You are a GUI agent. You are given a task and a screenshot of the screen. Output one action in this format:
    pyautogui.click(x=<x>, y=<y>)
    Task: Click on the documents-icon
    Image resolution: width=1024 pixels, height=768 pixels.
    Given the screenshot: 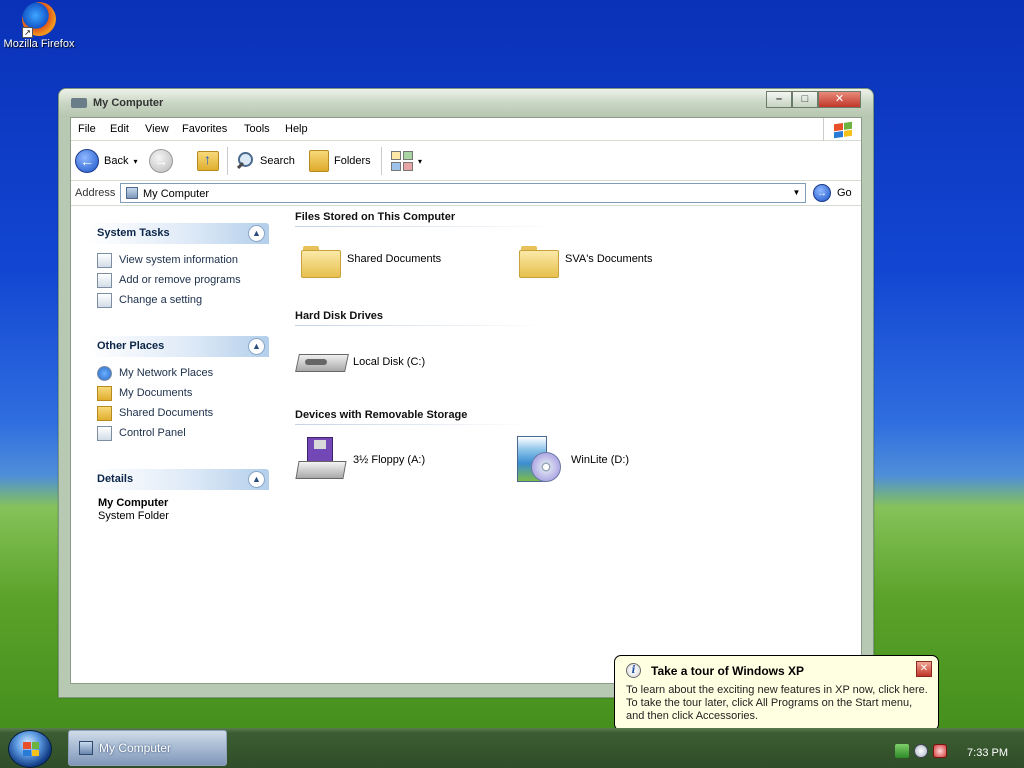 What is the action you would take?
    pyautogui.click(x=104, y=393)
    